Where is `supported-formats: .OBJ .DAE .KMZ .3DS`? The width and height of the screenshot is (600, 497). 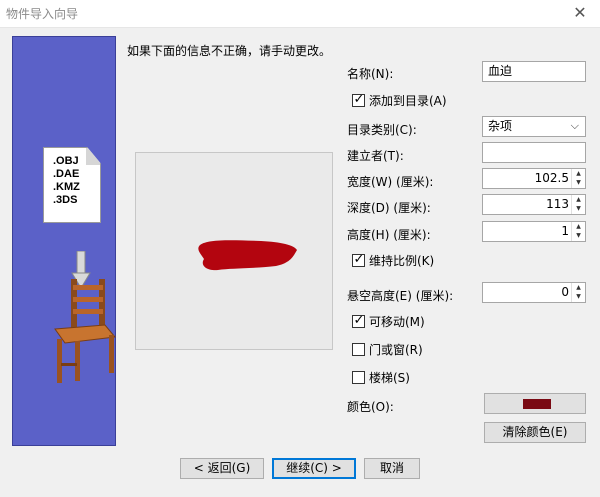 supported-formats: .OBJ .DAE .KMZ .3DS is located at coordinates (76, 181).